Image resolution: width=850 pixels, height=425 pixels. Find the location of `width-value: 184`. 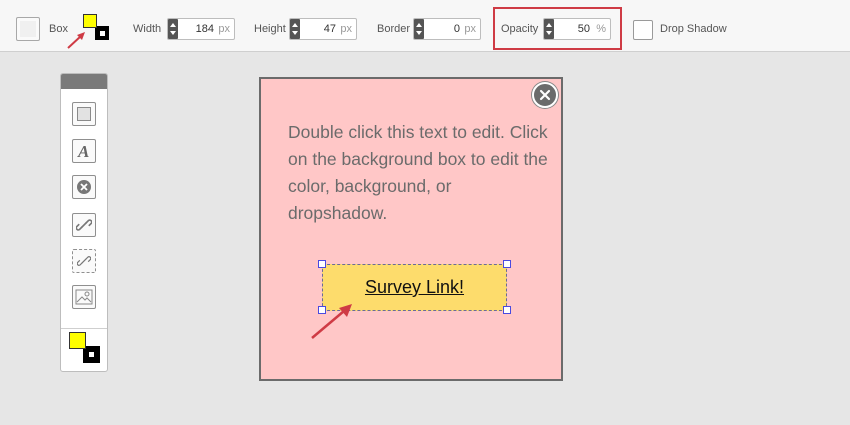

width-value: 184 is located at coordinates (205, 29).